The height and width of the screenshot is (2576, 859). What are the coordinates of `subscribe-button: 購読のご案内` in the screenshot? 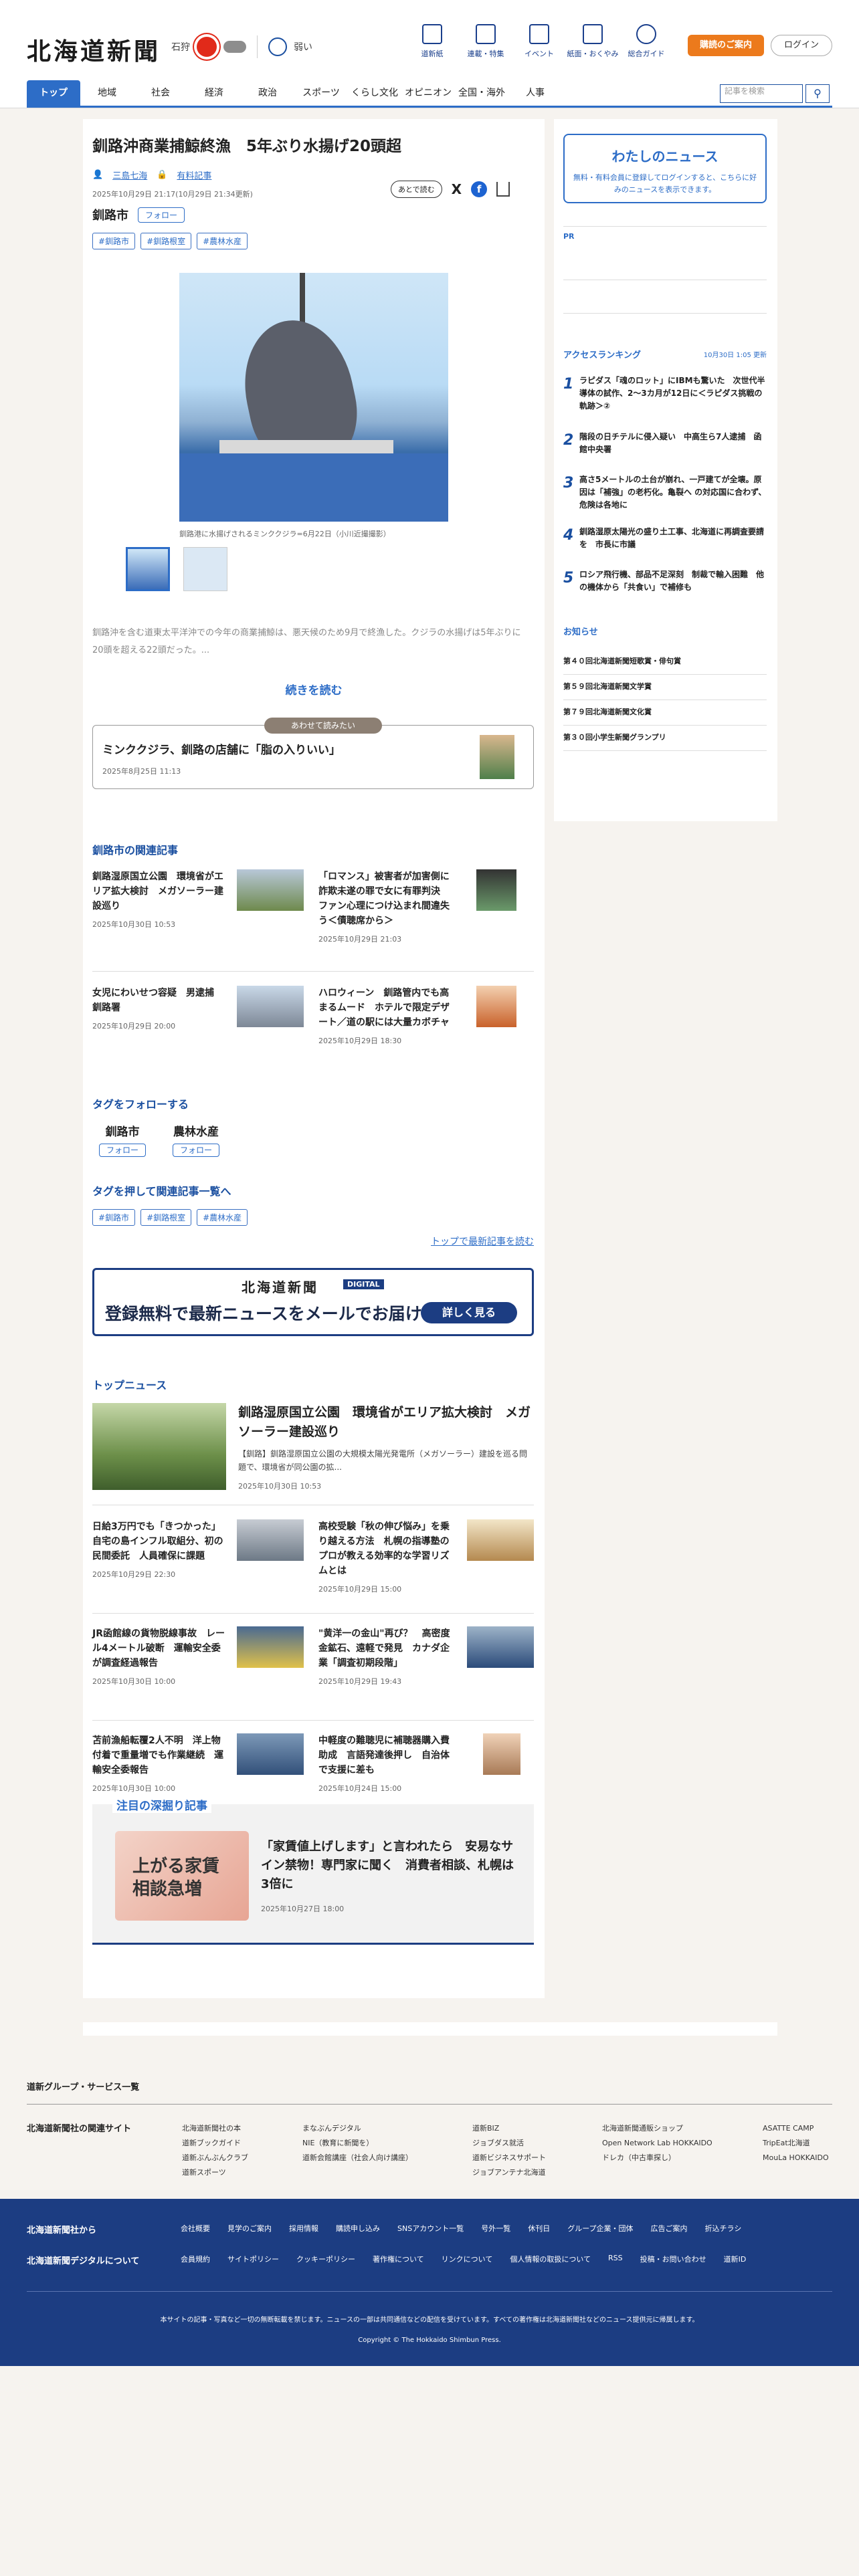 It's located at (726, 45).